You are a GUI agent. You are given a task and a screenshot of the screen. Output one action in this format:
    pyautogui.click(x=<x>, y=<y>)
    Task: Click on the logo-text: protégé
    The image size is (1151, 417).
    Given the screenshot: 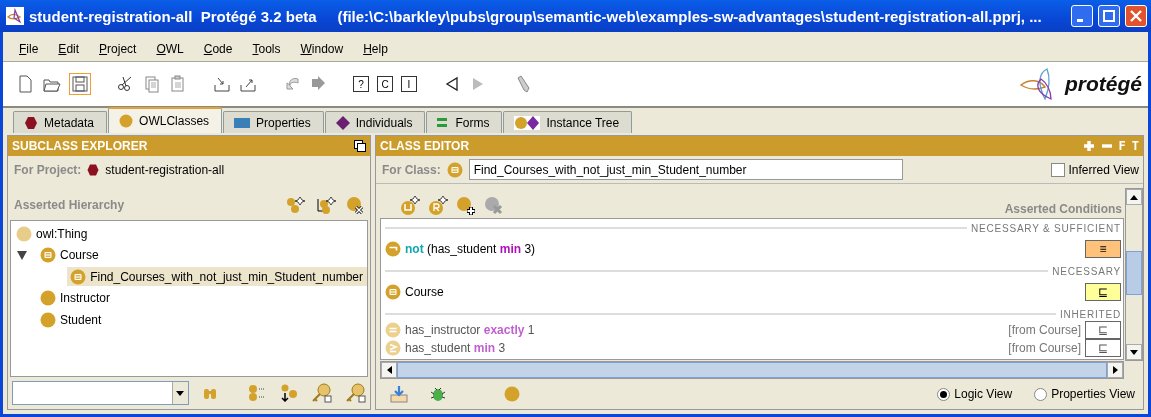 What is the action you would take?
    pyautogui.click(x=1103, y=84)
    